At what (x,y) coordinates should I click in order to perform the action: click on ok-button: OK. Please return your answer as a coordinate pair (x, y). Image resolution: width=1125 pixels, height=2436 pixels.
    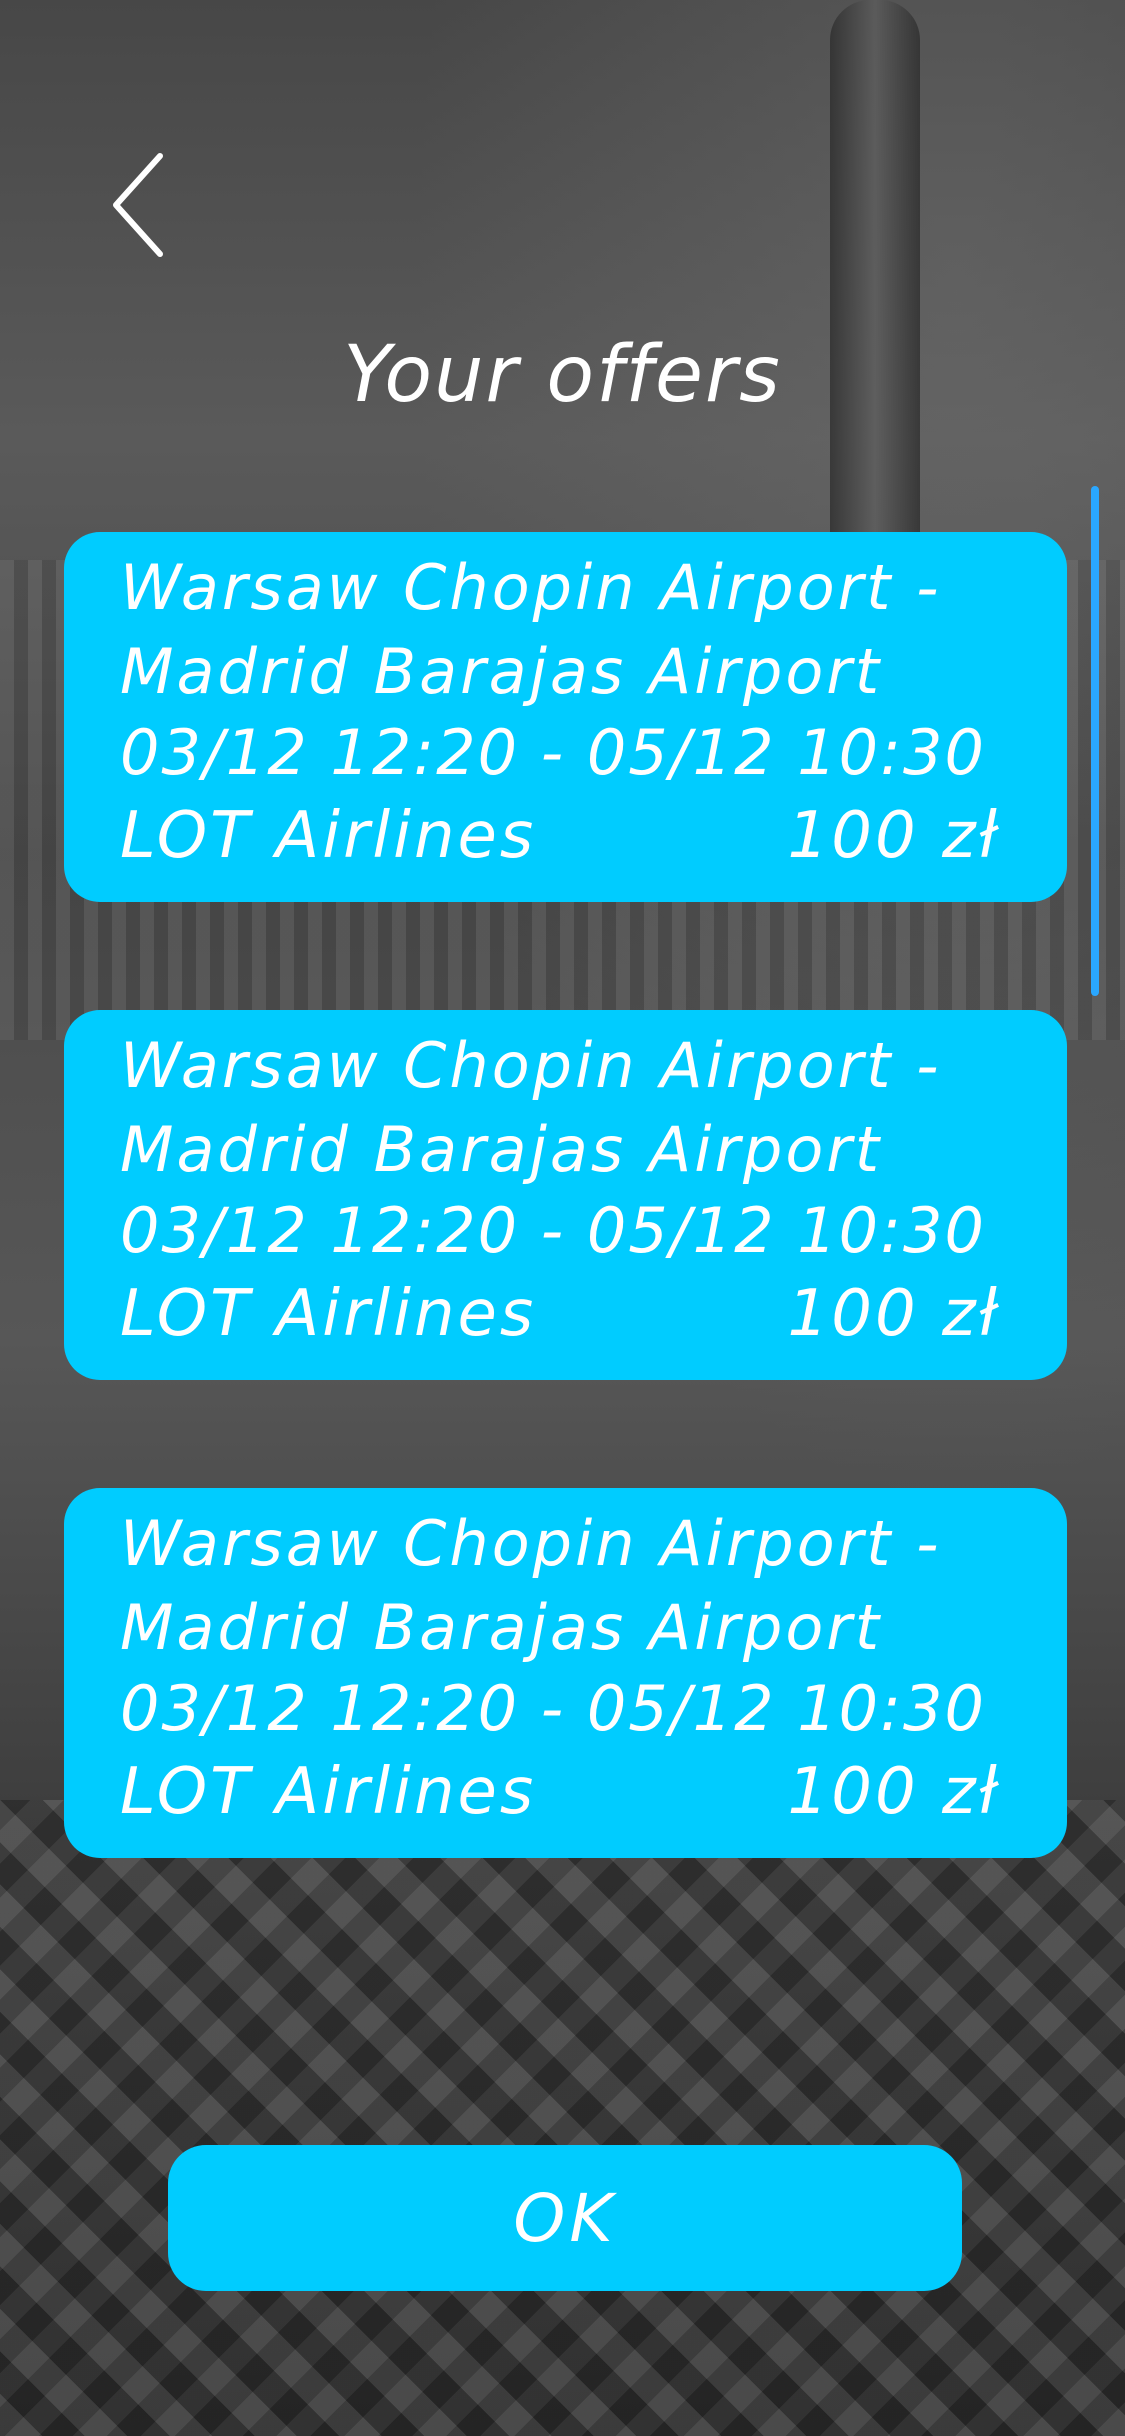
    Looking at the image, I should click on (565, 2218).